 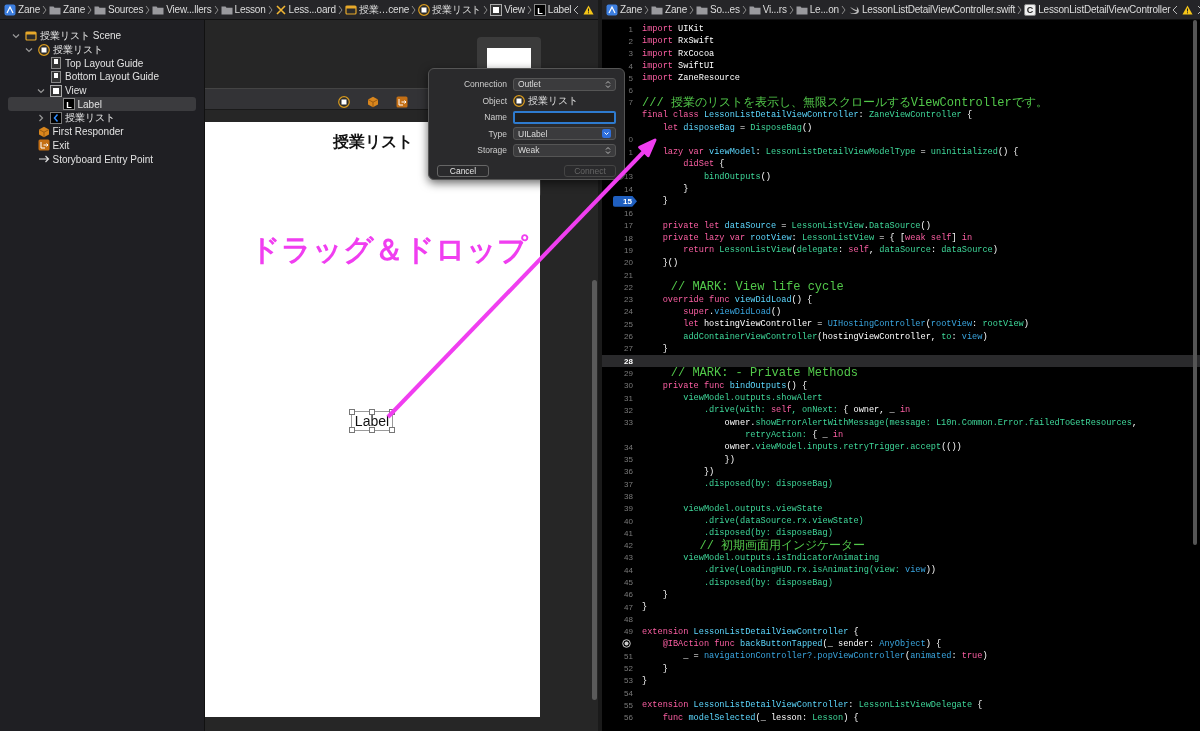 What do you see at coordinates (625, 201) in the screenshot?
I see `breakpoint-badge: 15` at bounding box center [625, 201].